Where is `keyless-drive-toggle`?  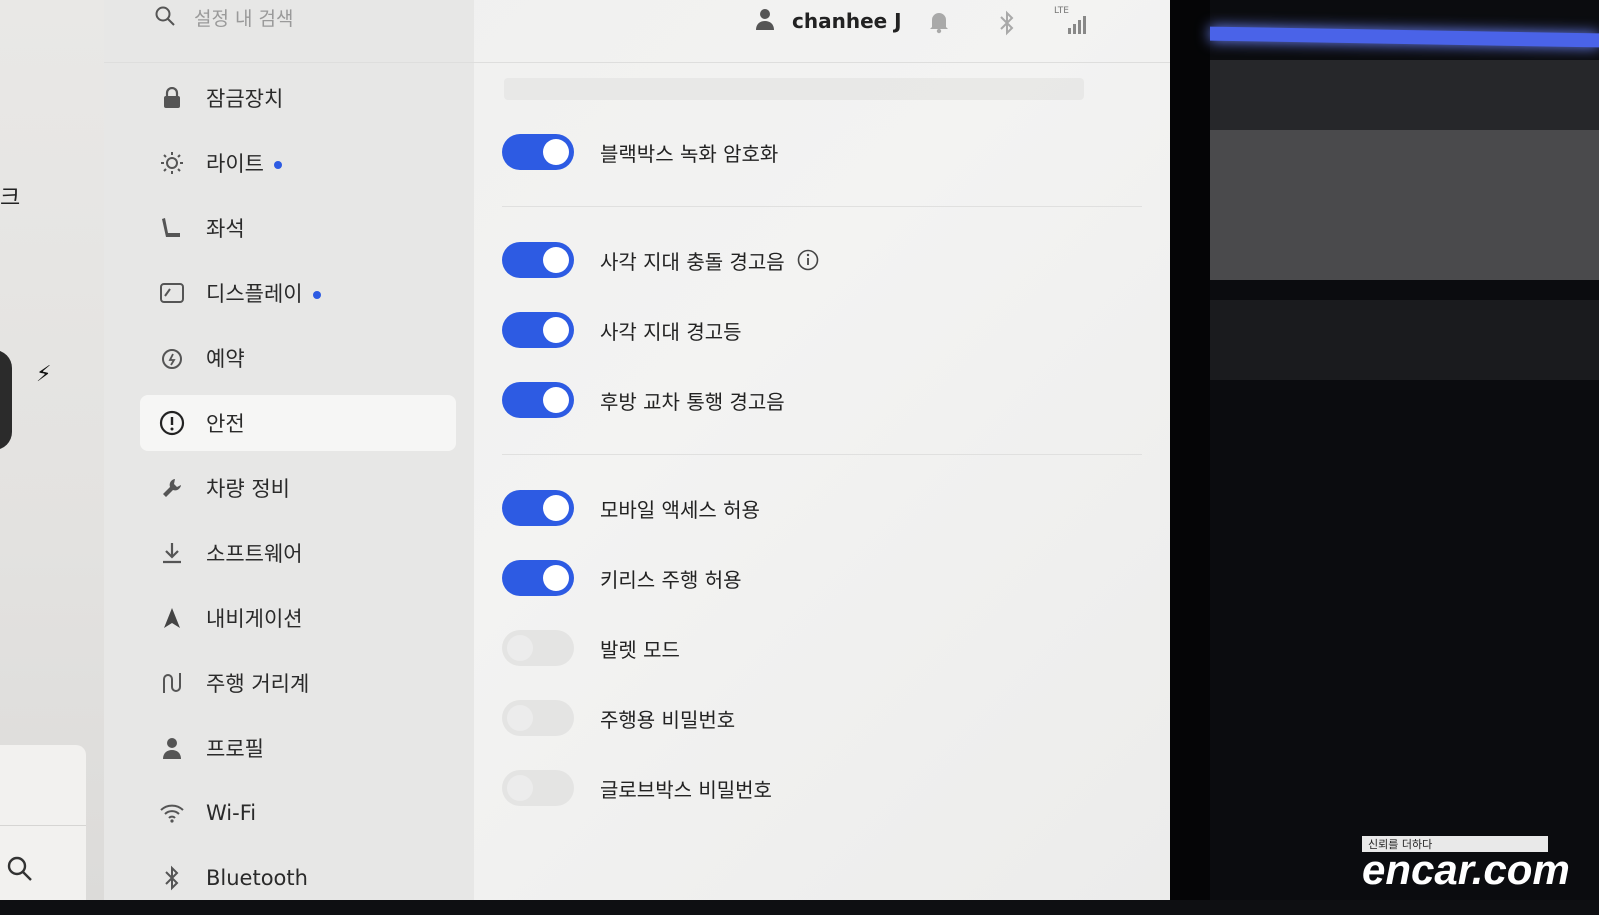 keyless-drive-toggle is located at coordinates (538, 578).